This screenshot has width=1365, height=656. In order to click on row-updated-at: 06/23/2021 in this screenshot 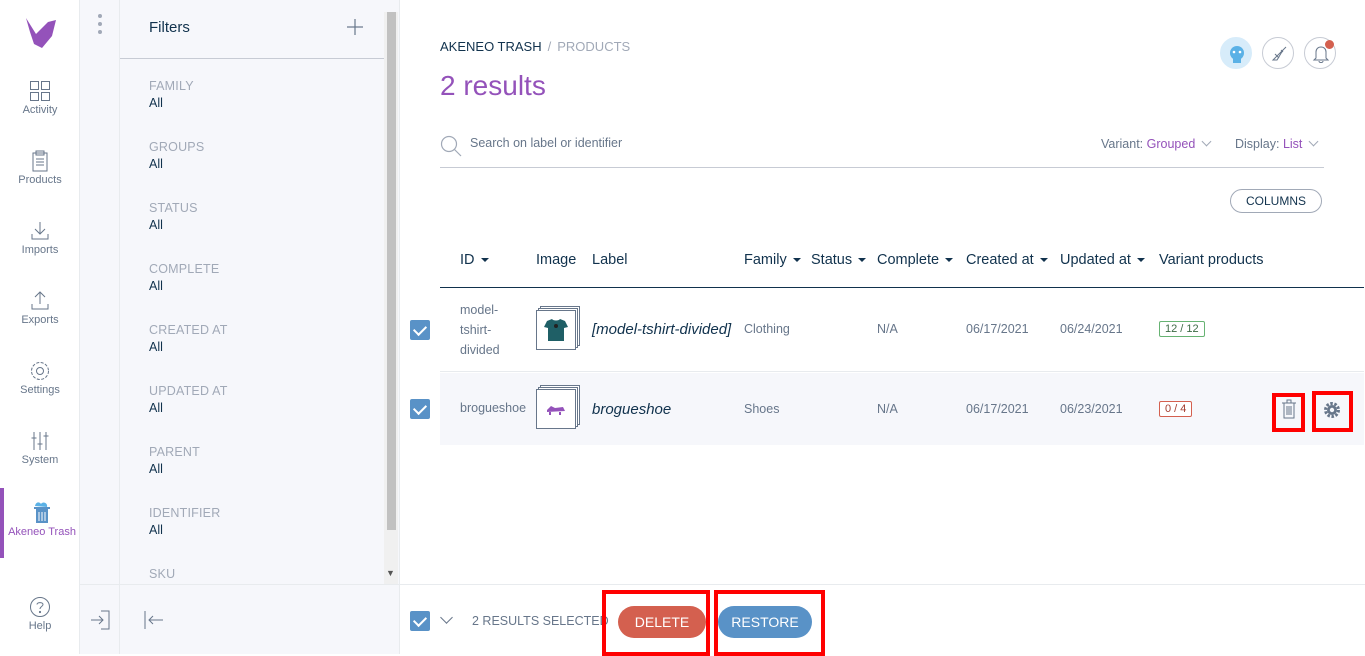, I will do `click(1091, 409)`.